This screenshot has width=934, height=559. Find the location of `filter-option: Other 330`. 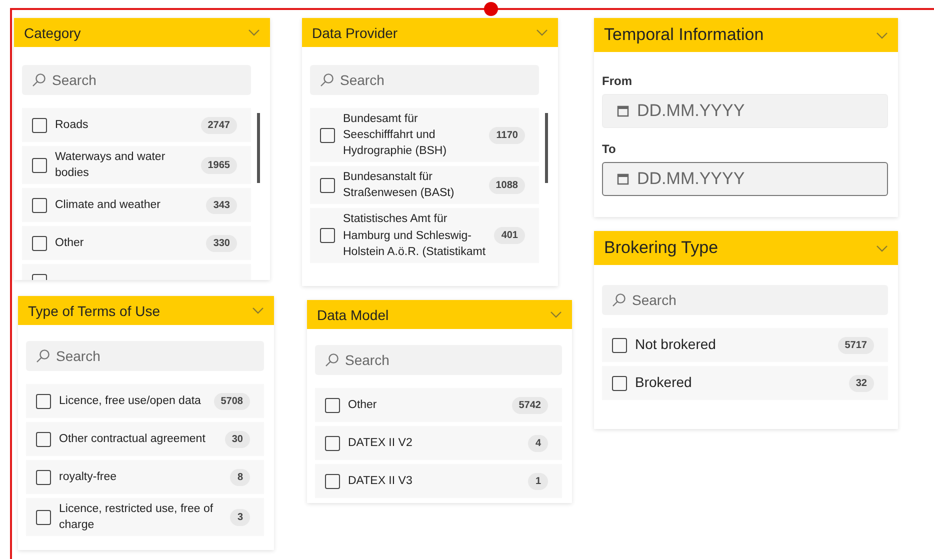

filter-option: Other 330 is located at coordinates (136, 243).